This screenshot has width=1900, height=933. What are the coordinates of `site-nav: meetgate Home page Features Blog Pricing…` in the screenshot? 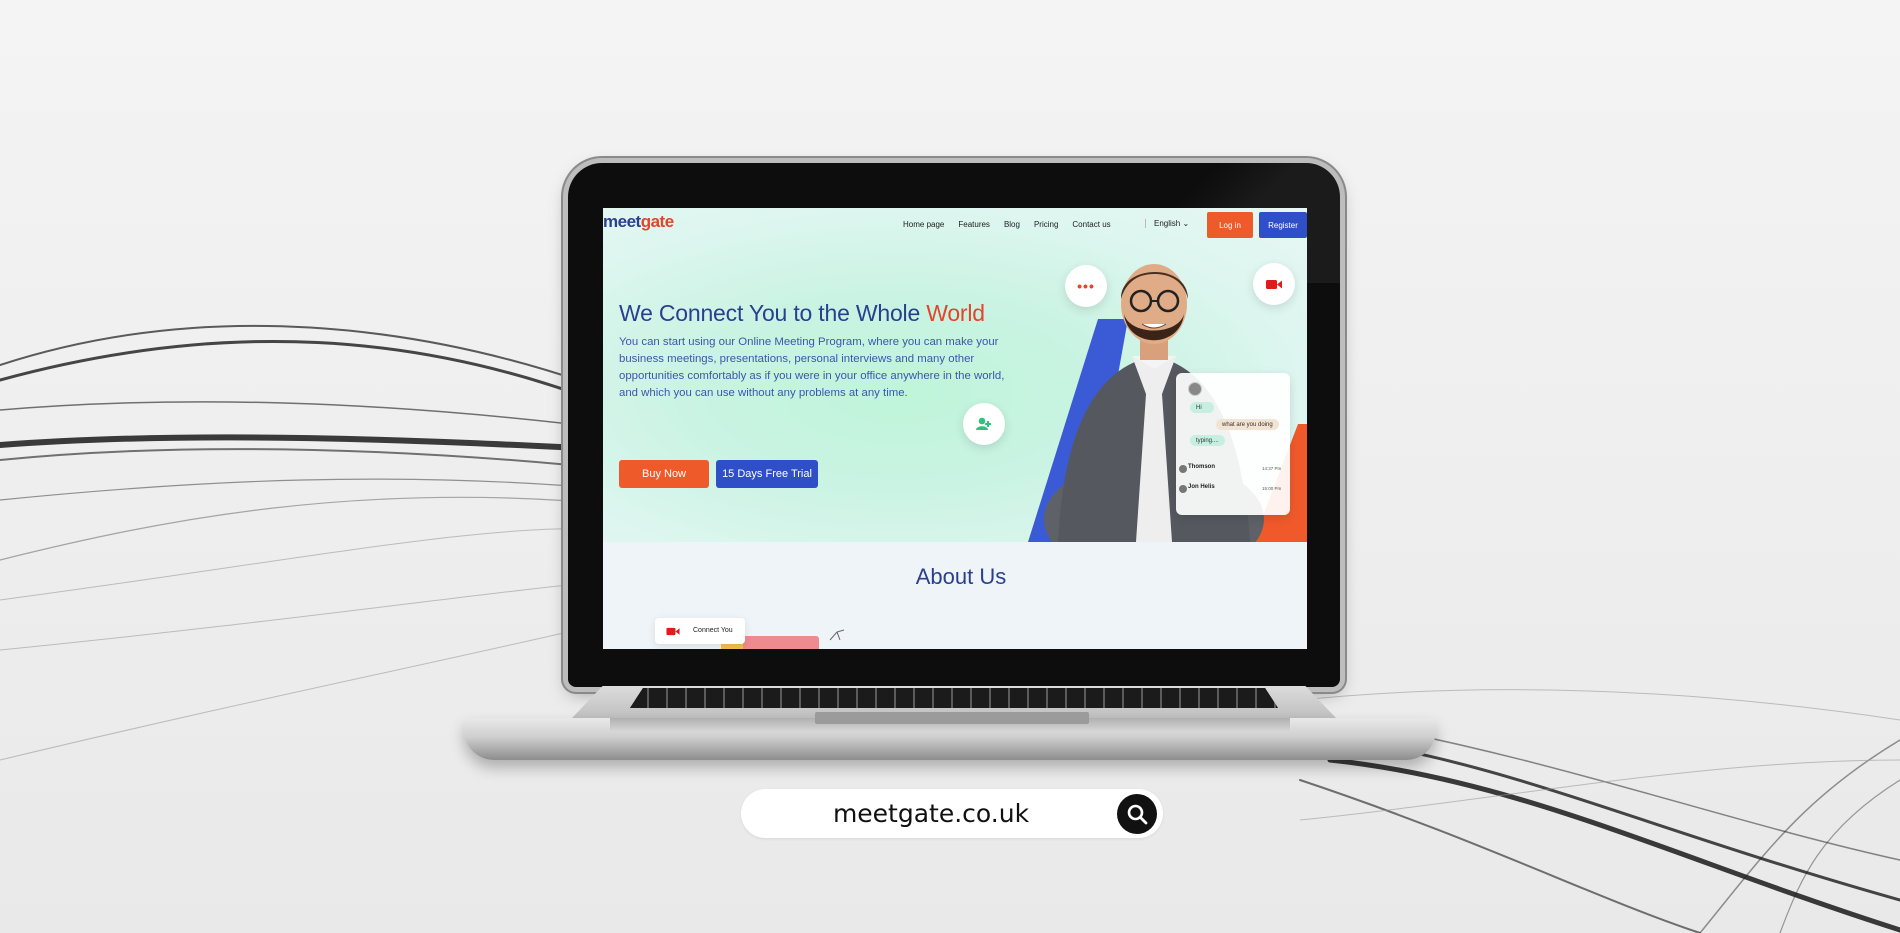 It's located at (955, 227).